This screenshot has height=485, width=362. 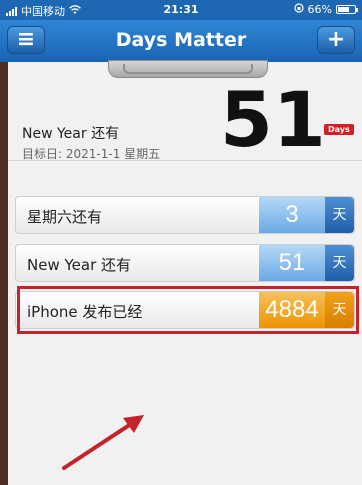 What do you see at coordinates (292, 215) in the screenshot?
I see `event-days: 3` at bounding box center [292, 215].